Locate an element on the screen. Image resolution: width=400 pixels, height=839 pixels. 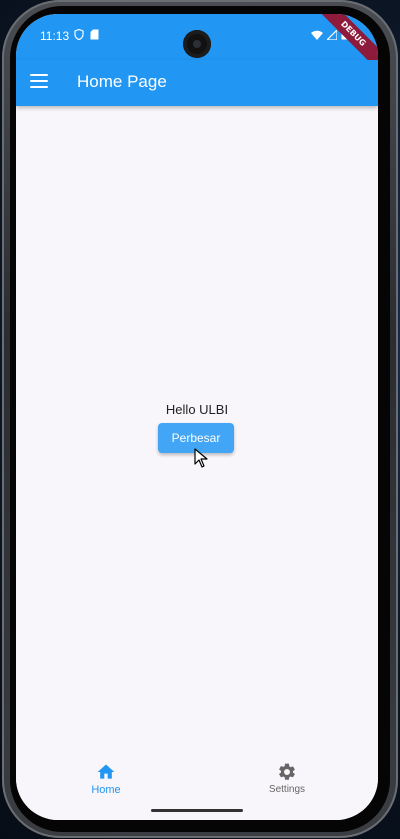
home-icon is located at coordinates (106, 771).